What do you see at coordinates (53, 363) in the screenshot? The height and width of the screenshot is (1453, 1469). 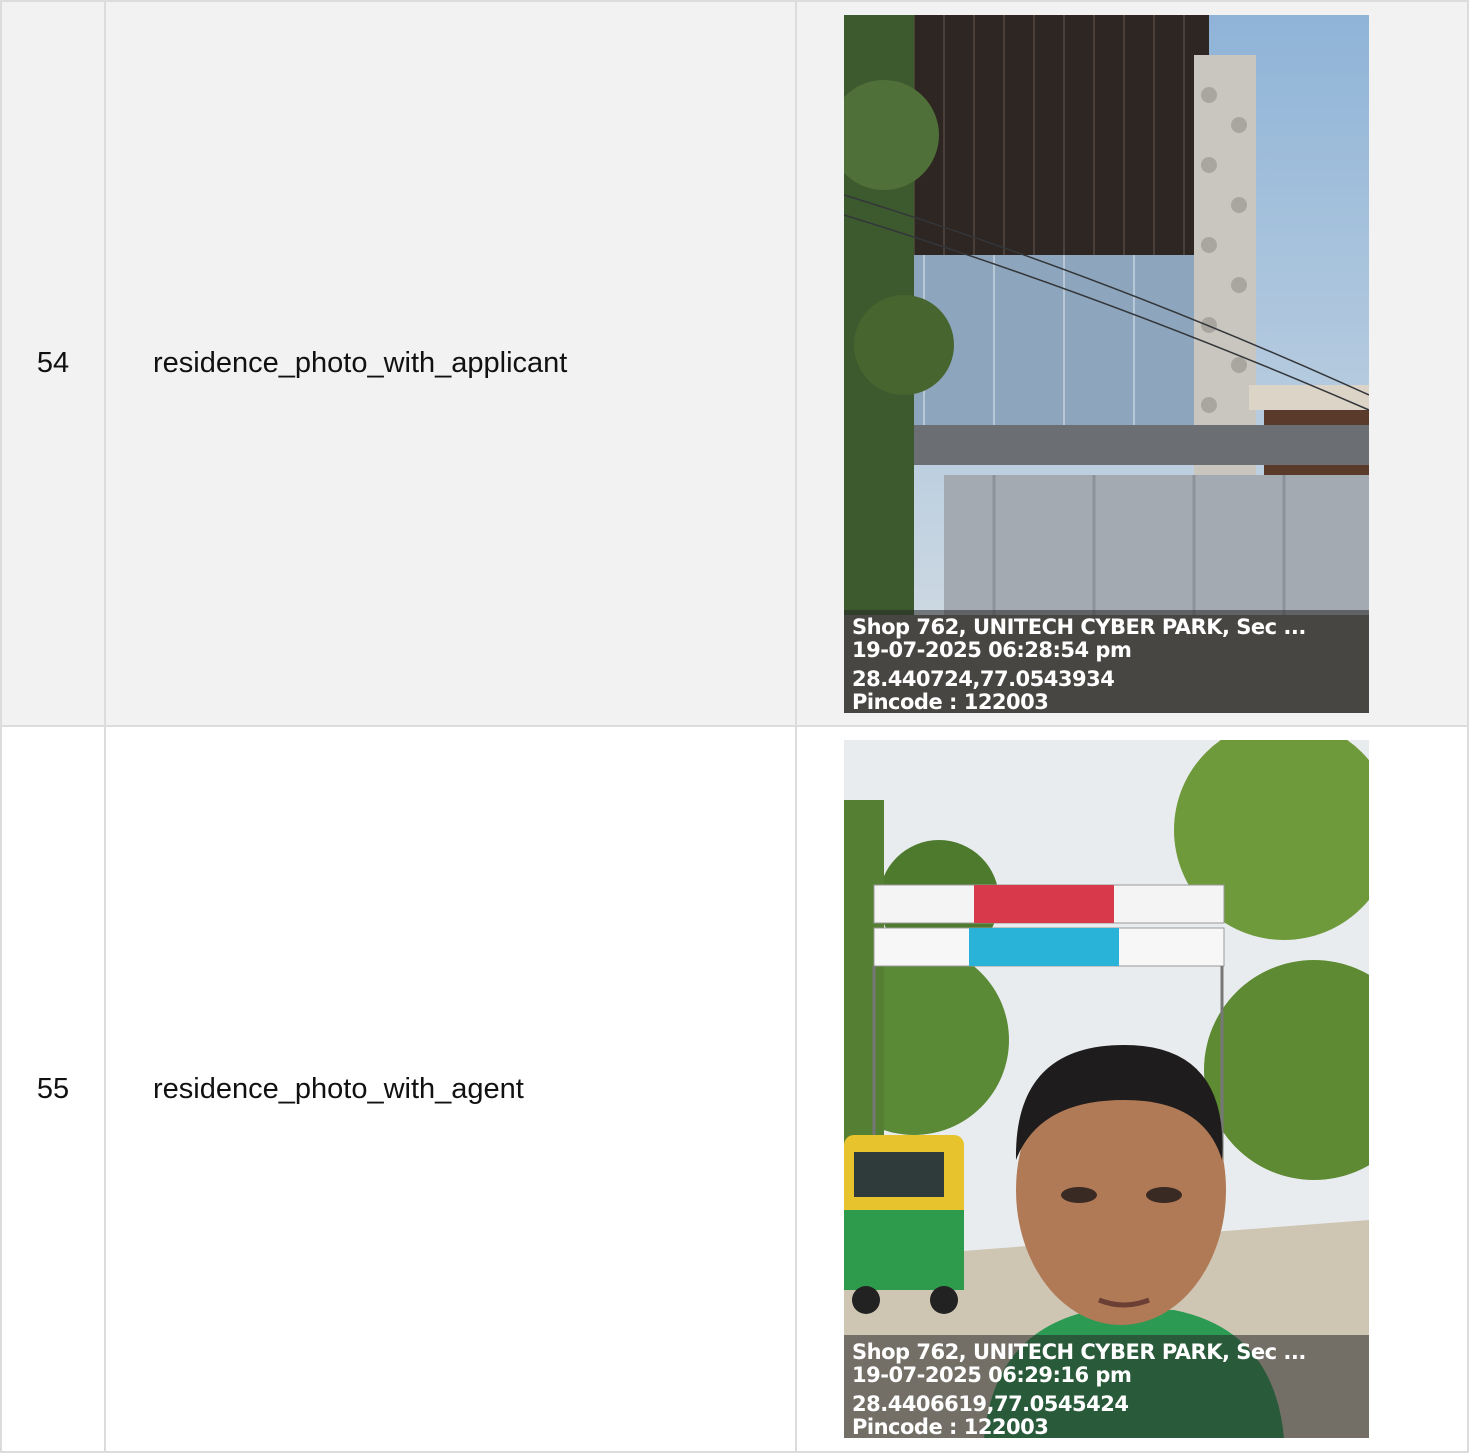 I see `row-number: 54` at bounding box center [53, 363].